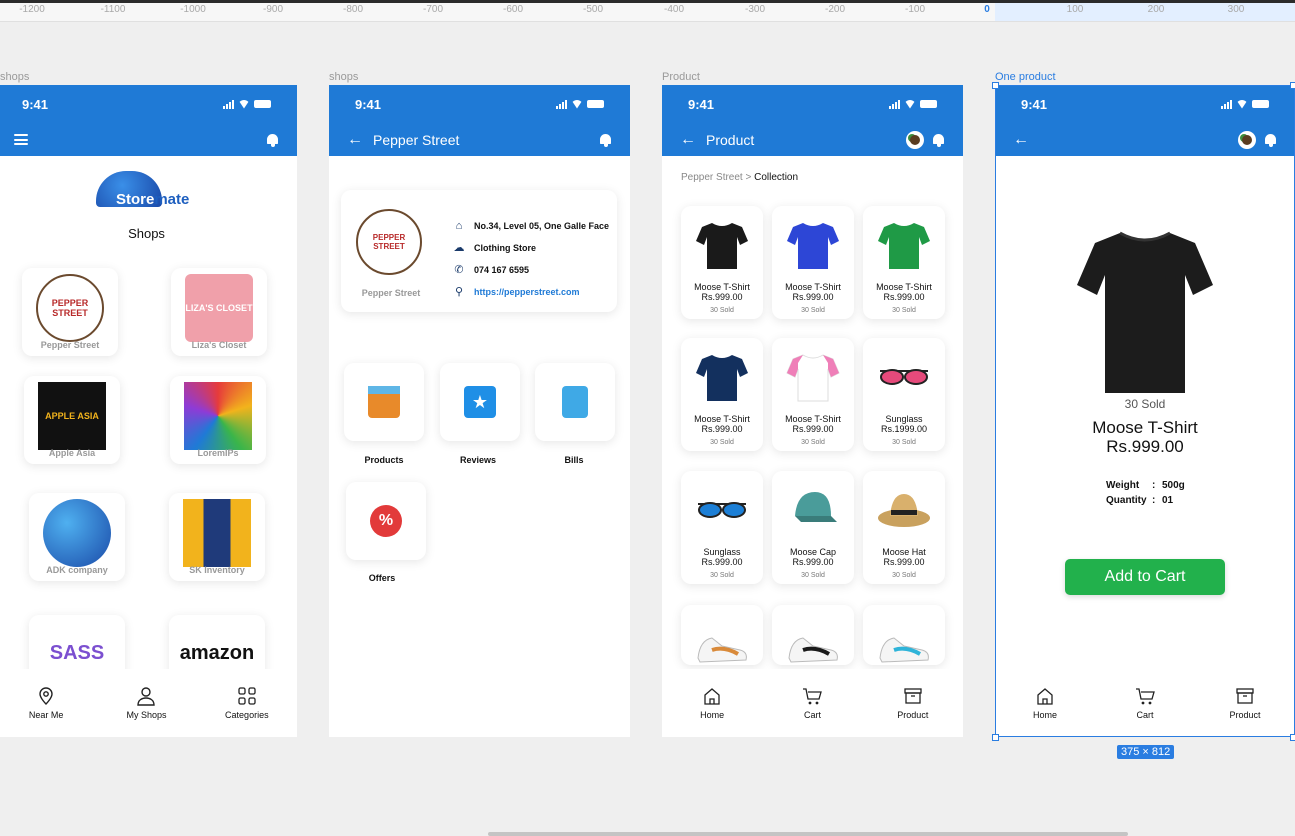  I want to click on add-to-cart-button: Add to Cart, so click(1145, 577).